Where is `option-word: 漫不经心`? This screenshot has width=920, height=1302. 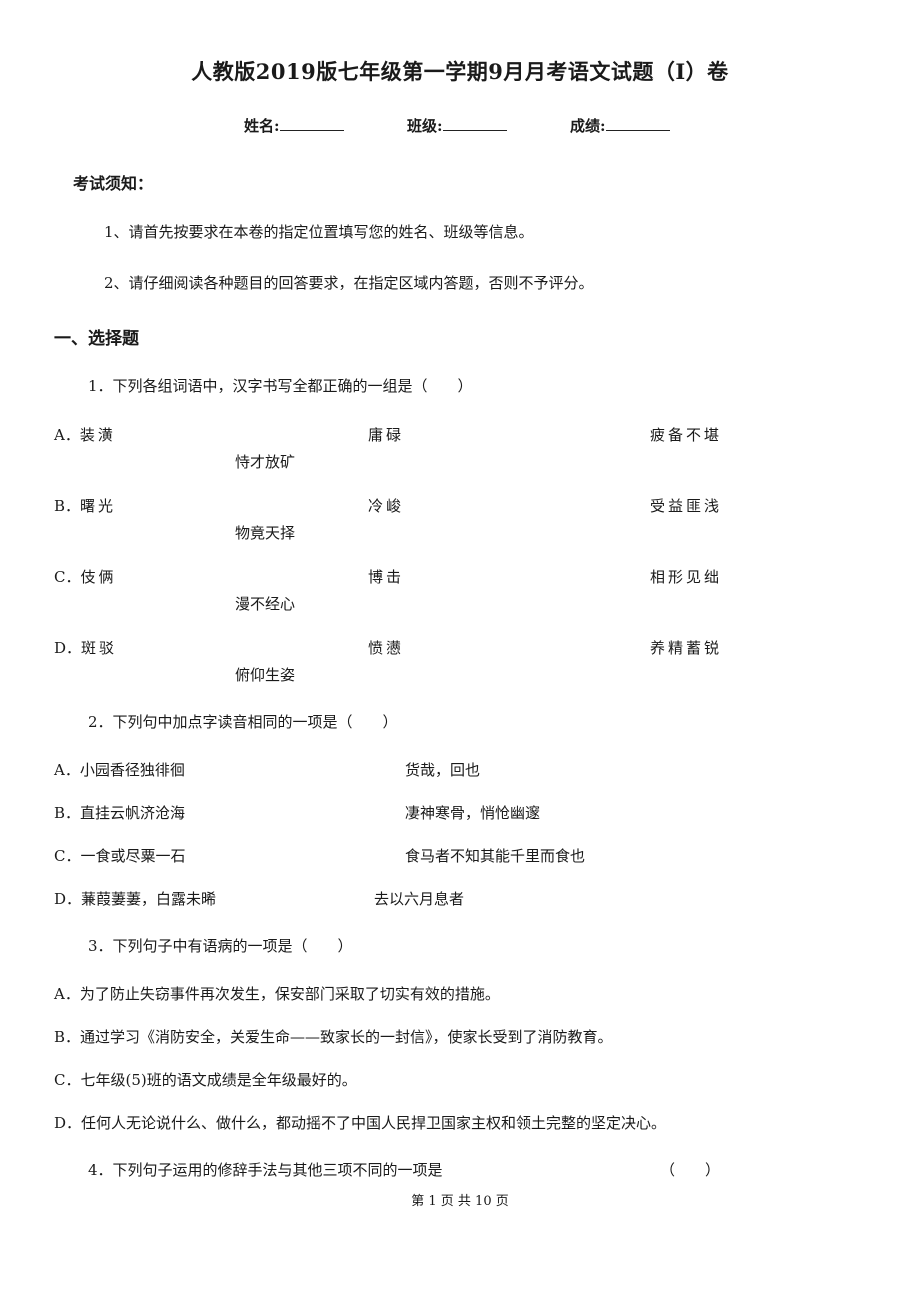 option-word: 漫不经心 is located at coordinates (265, 604).